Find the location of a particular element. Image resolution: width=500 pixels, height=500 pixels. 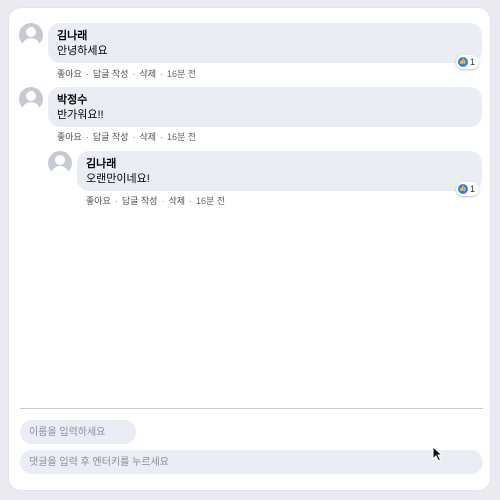

comment-text: 안녕하세요 is located at coordinates (82, 51).